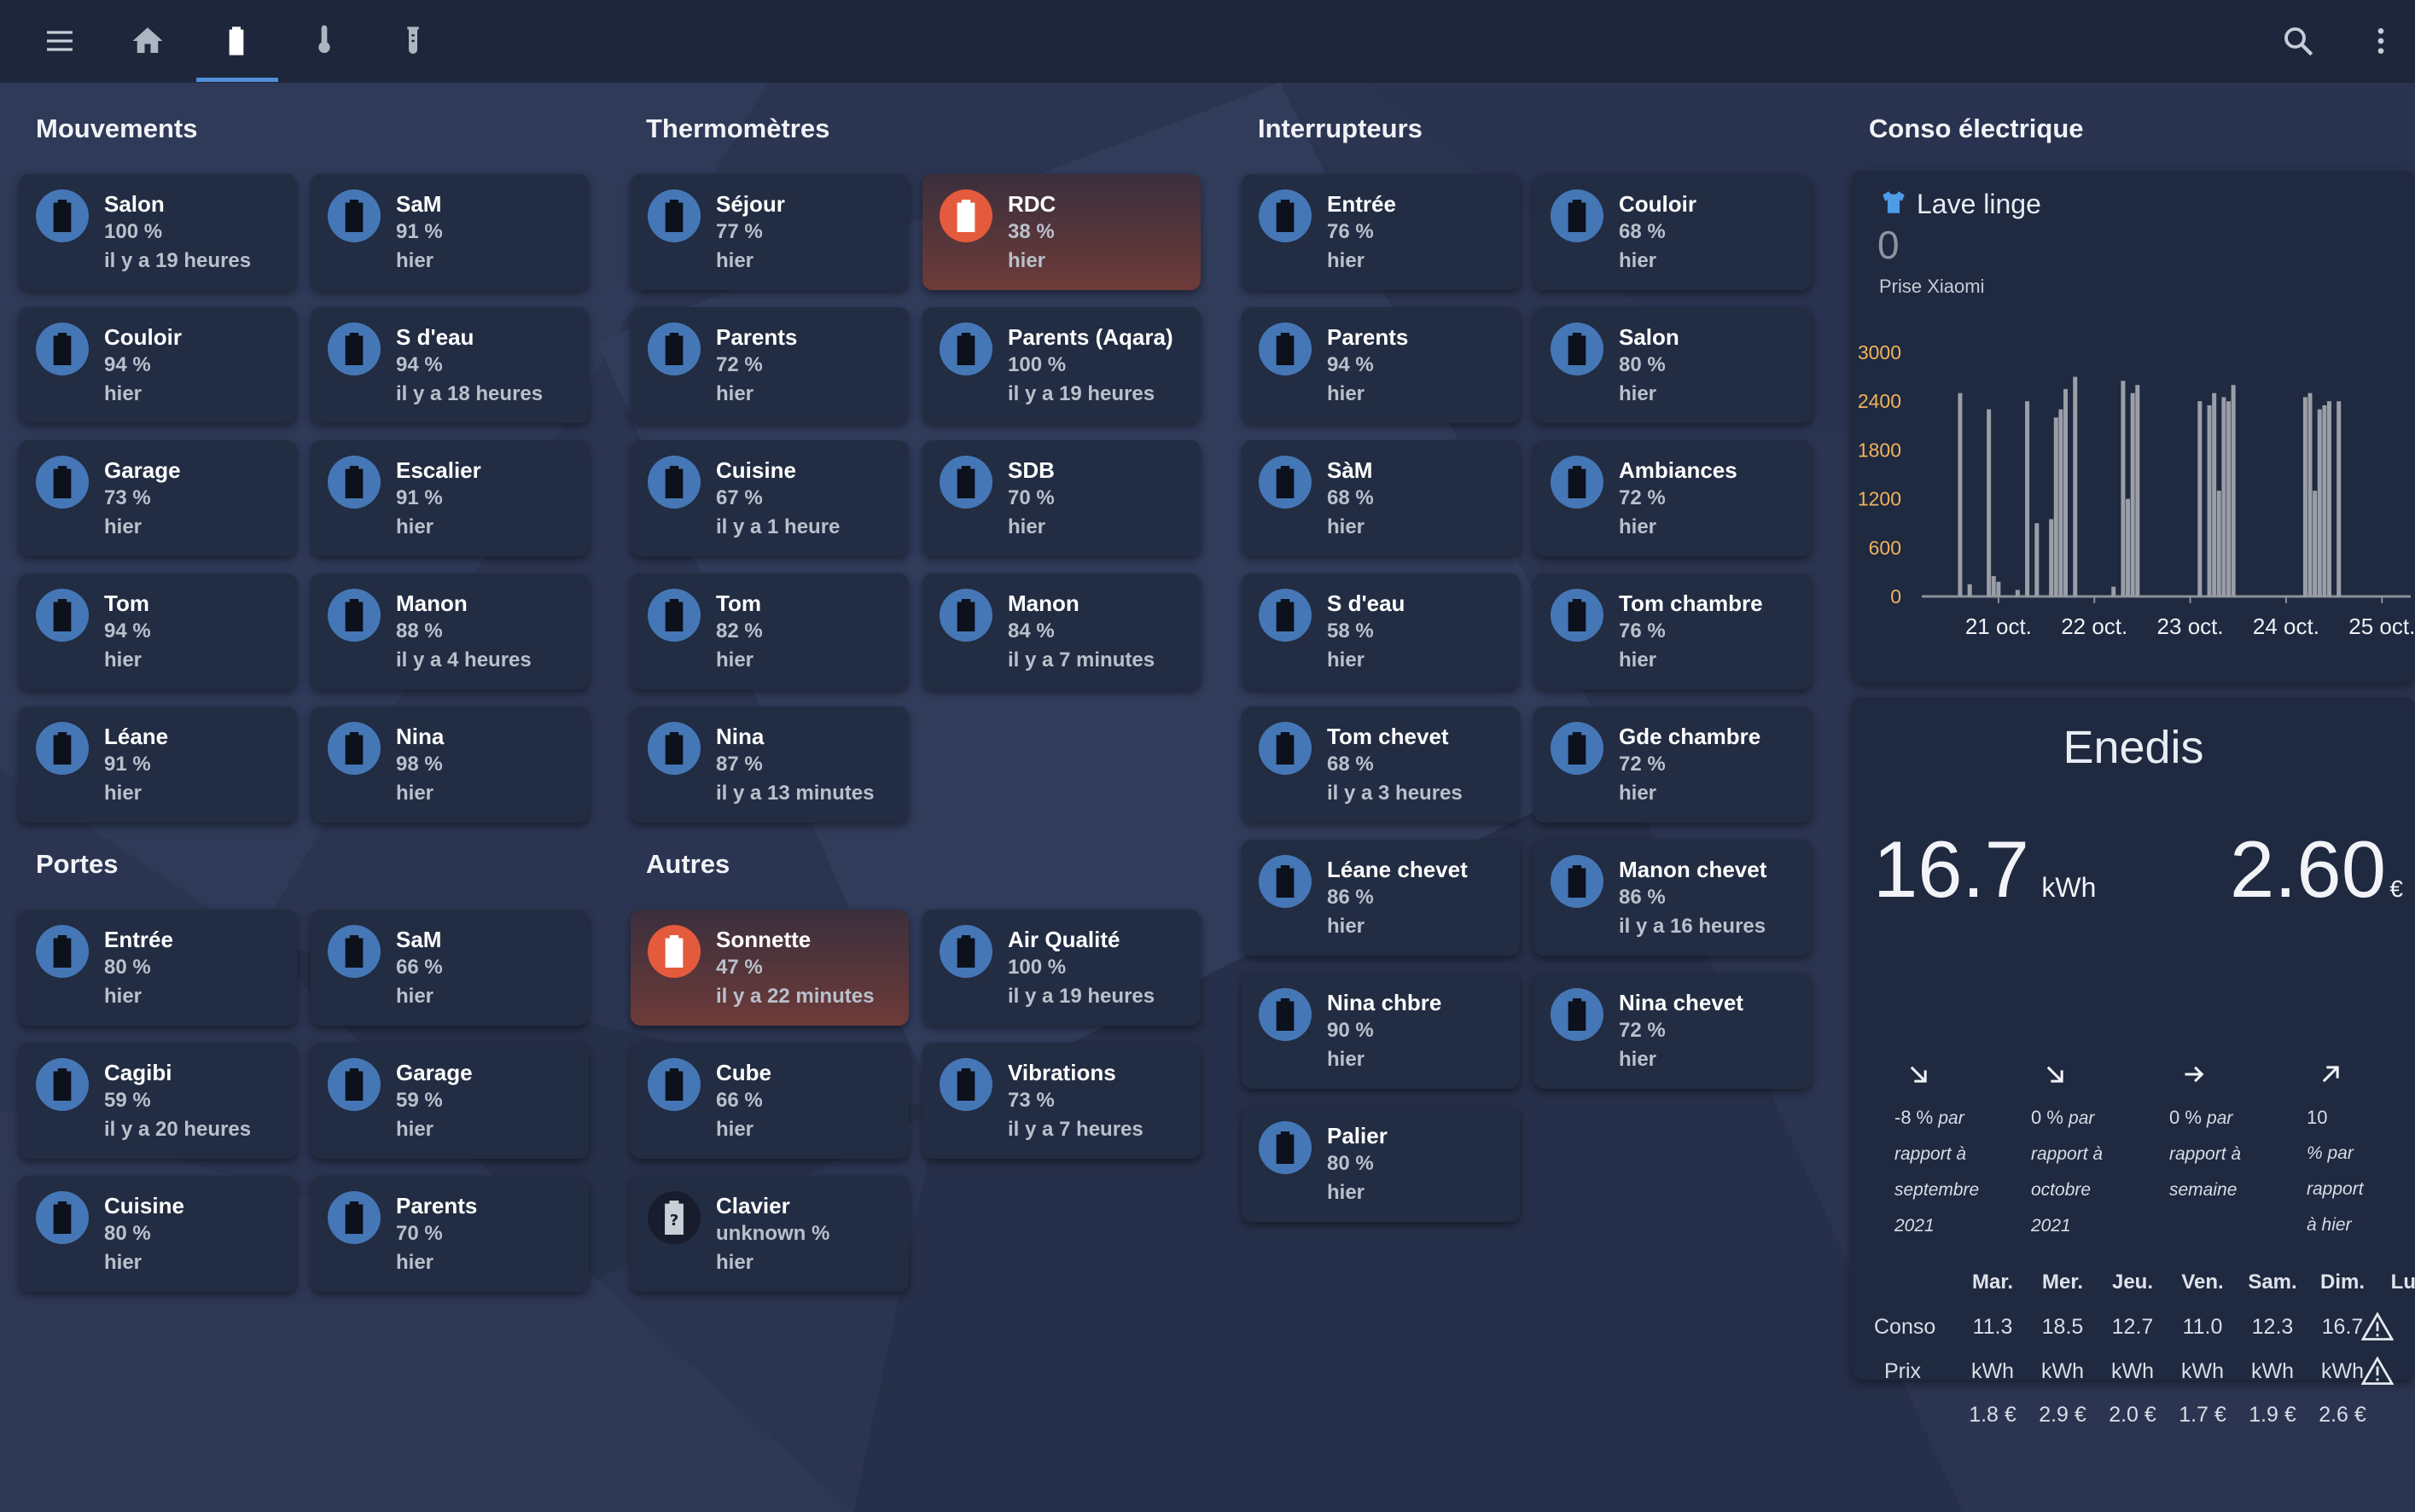 This screenshot has height=1512, width=2415. What do you see at coordinates (1350, 497) in the screenshot?
I see `card-battery-level: 68 %` at bounding box center [1350, 497].